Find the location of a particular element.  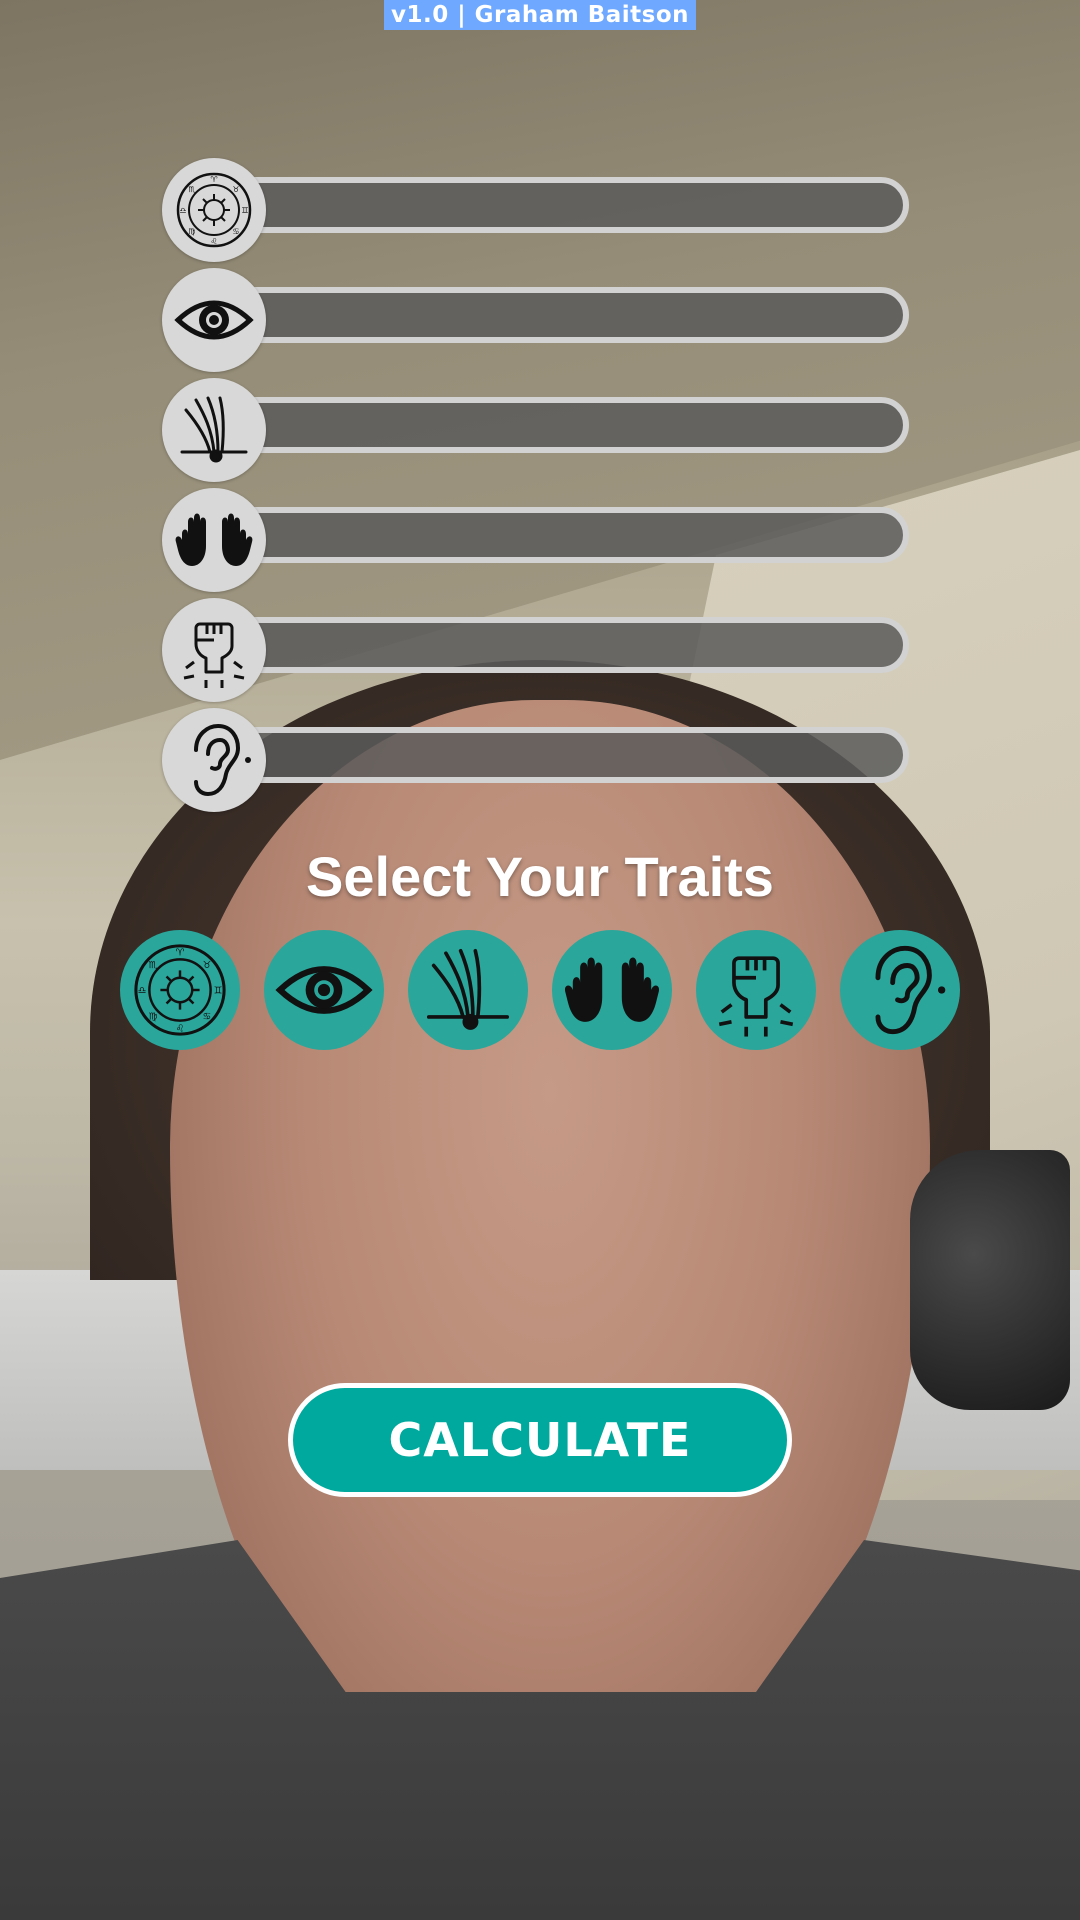

trait-button-hair is located at coordinates (468, 990).